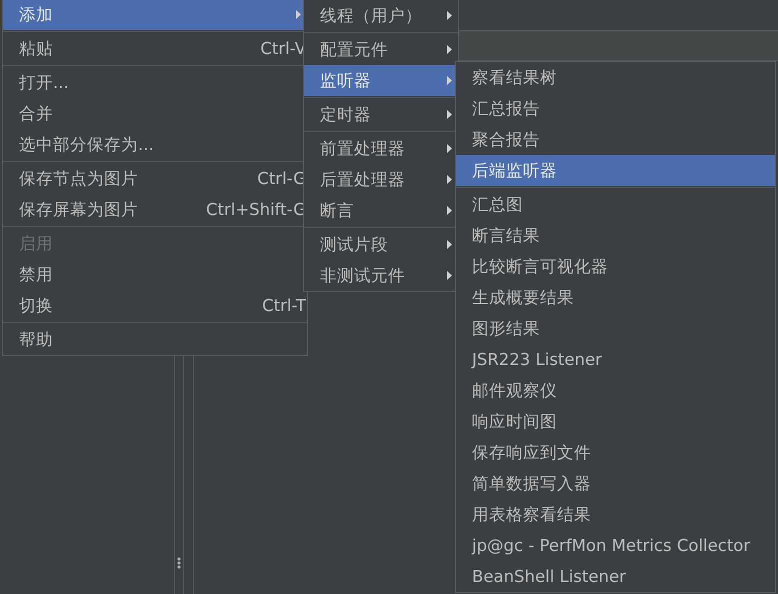 Image resolution: width=778 pixels, height=594 pixels. I want to click on menu-item: BeanShell Listener, so click(615, 576).